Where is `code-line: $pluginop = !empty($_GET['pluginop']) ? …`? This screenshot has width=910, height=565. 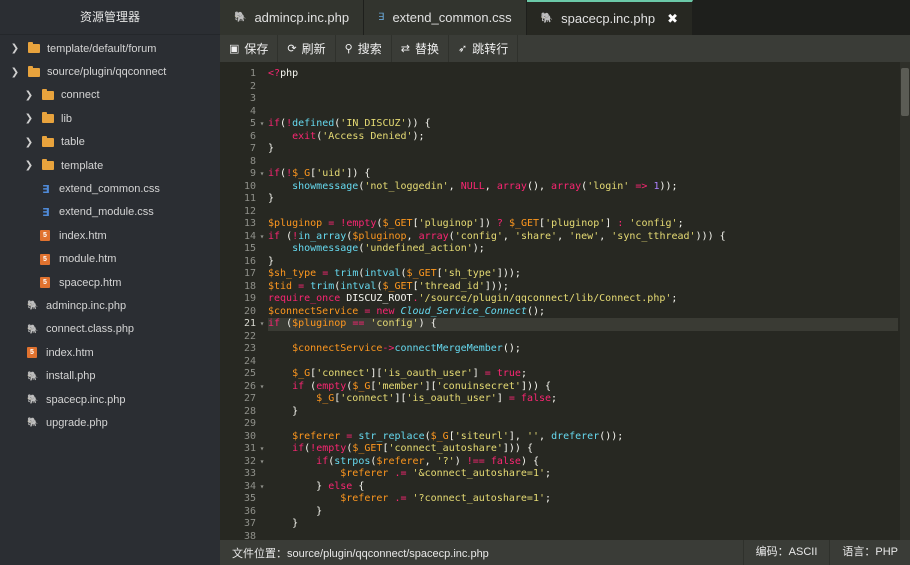
code-line: $pluginop = !empty($_GET['pluginop']) ? … is located at coordinates (583, 224).